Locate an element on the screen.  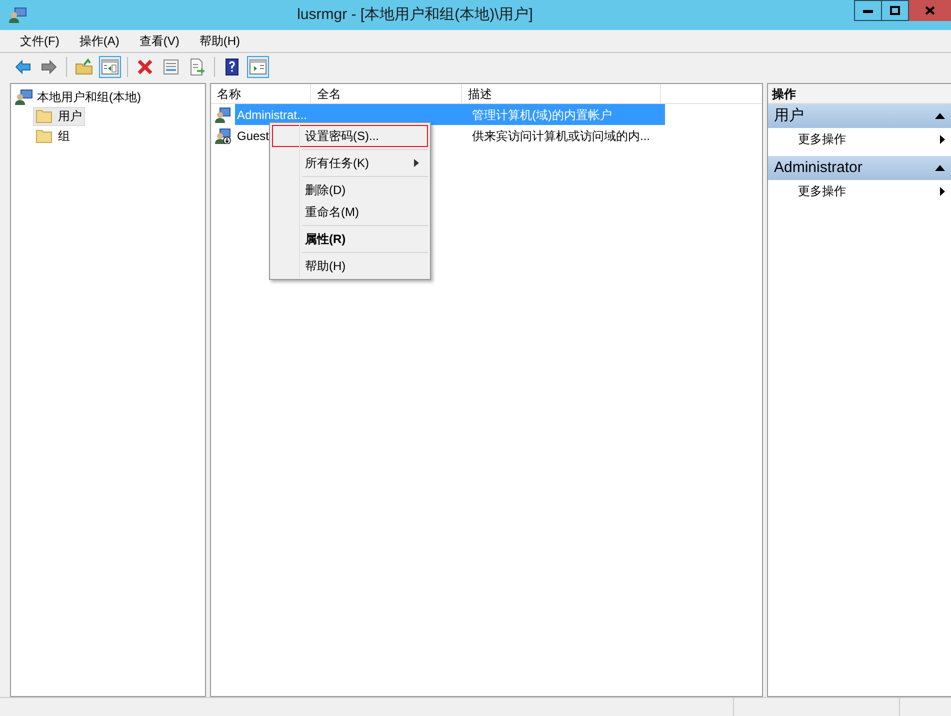
section-header: Administrator is located at coordinates (859, 168).